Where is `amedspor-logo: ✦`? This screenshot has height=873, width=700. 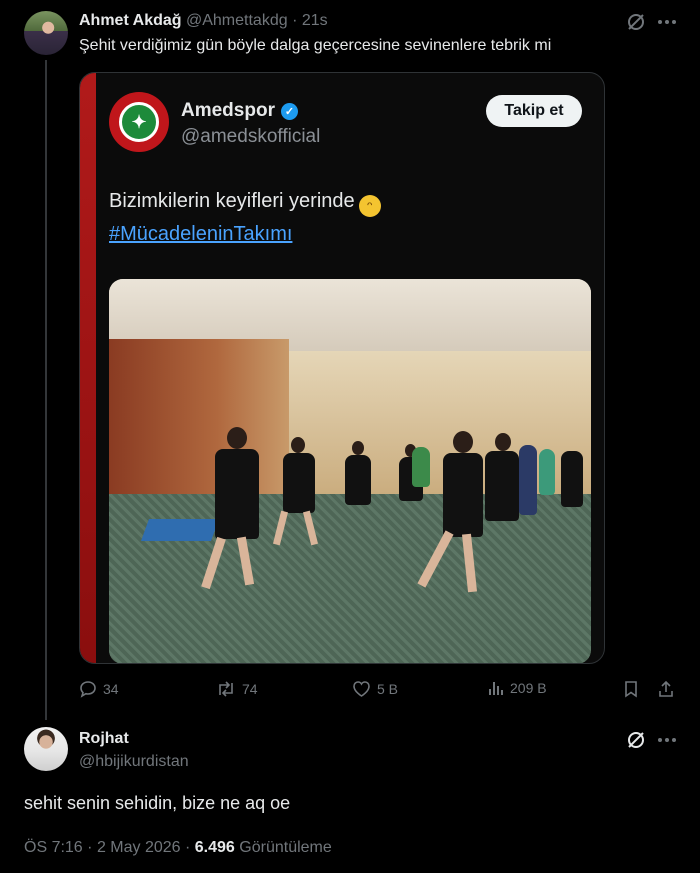
amedspor-logo: ✦ is located at coordinates (139, 122).